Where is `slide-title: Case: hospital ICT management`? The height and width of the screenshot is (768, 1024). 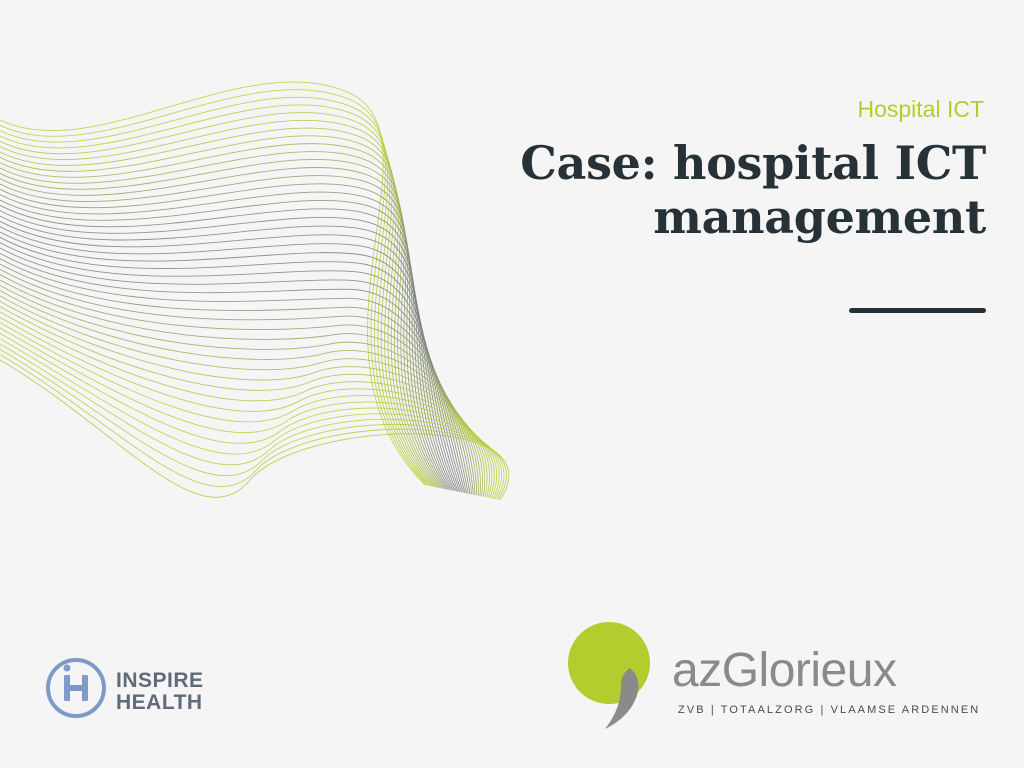 slide-title: Case: hospital ICT management is located at coordinates (753, 190).